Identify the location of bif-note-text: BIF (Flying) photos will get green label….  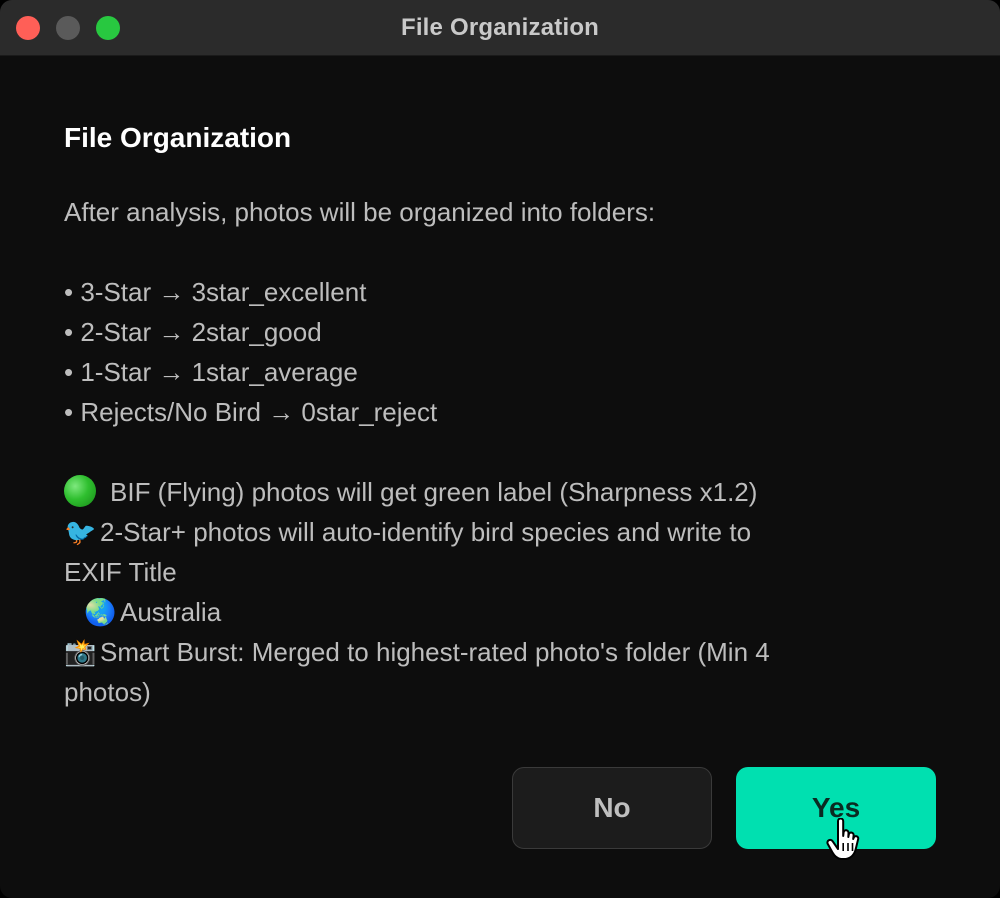
(434, 492).